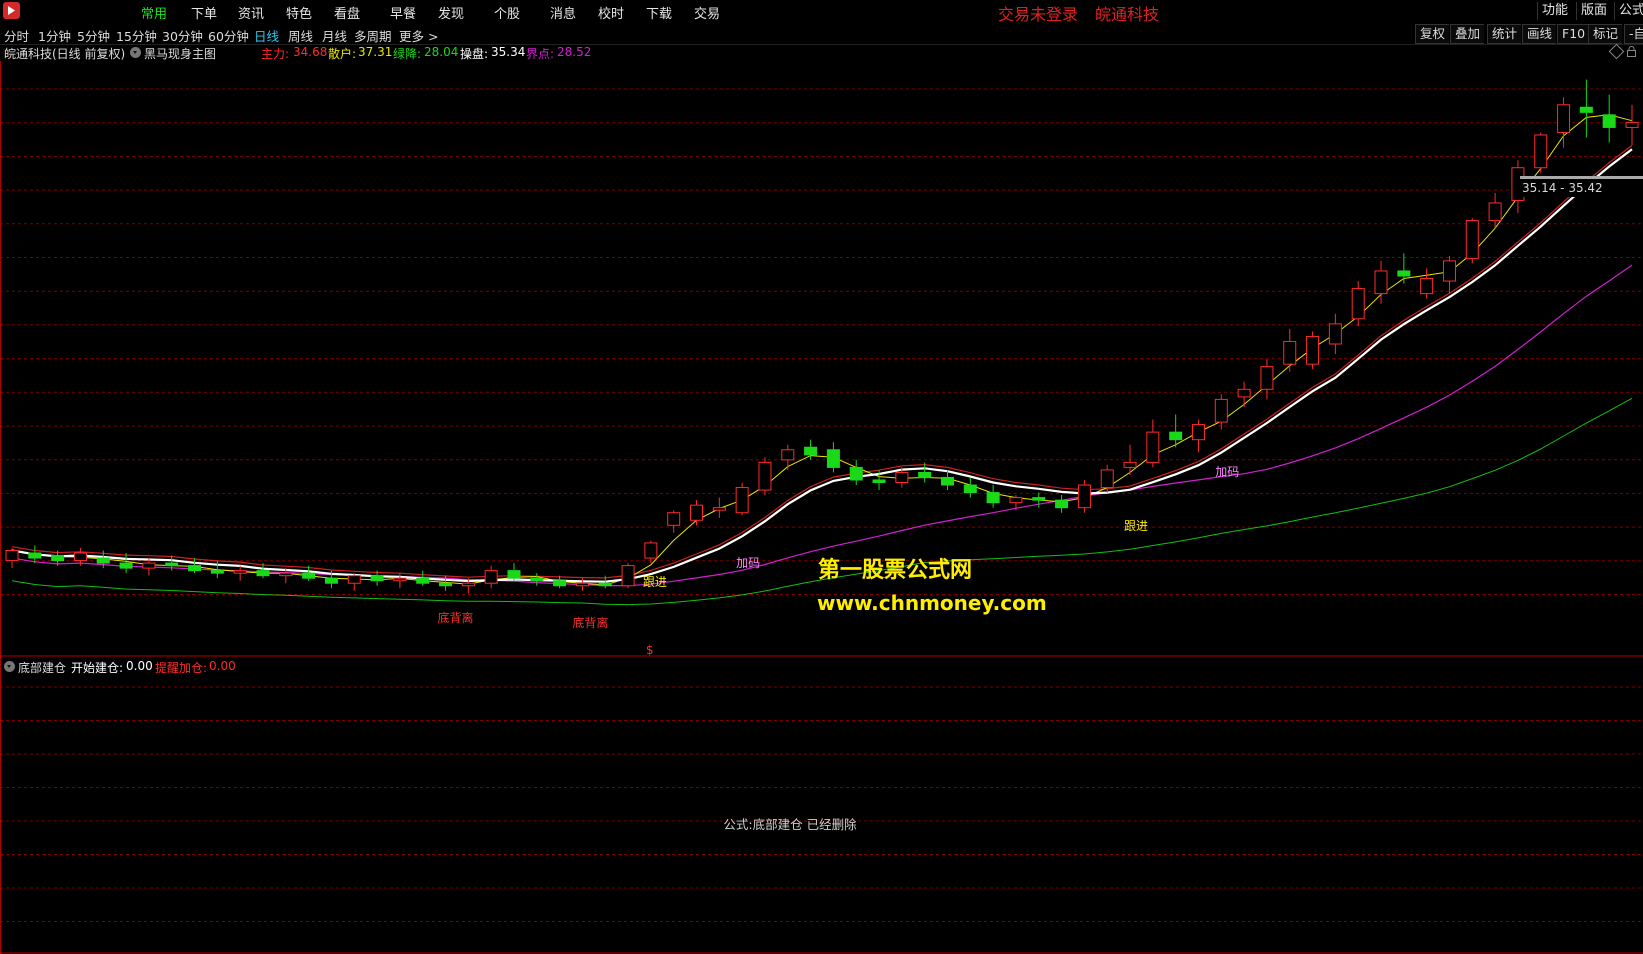 This screenshot has height=954, width=1643. Describe the element at coordinates (334, 35) in the screenshot. I see `period-monthly: 月线` at that location.